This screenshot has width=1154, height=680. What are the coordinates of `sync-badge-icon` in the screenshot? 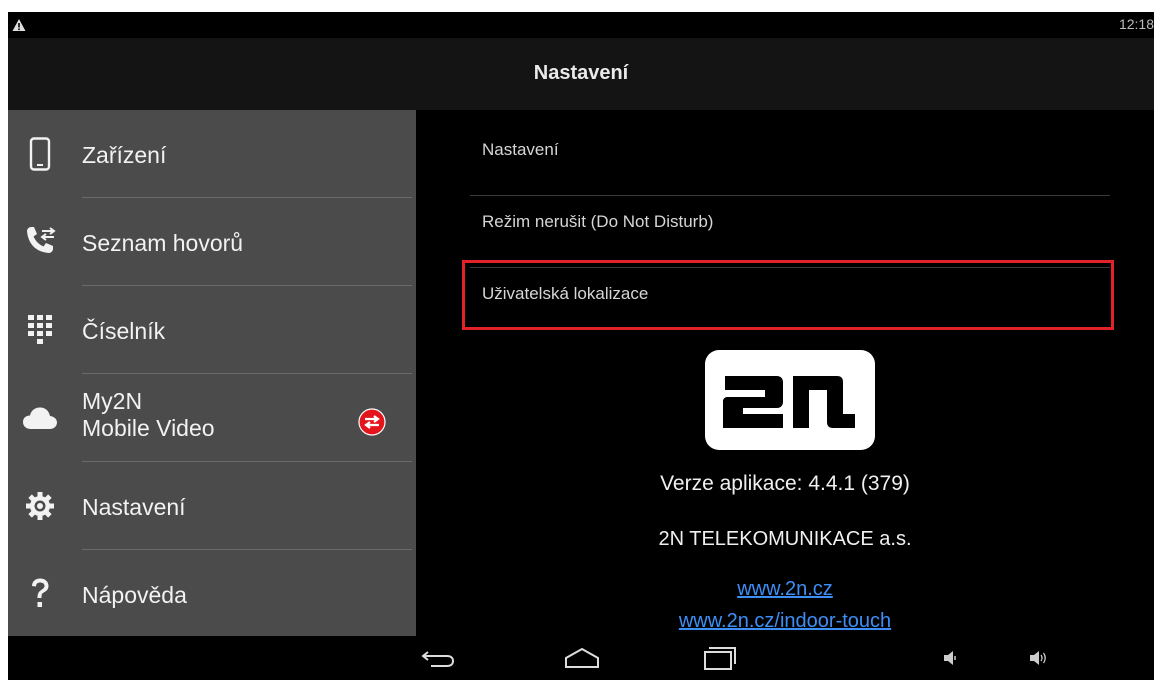 It's located at (372, 422).